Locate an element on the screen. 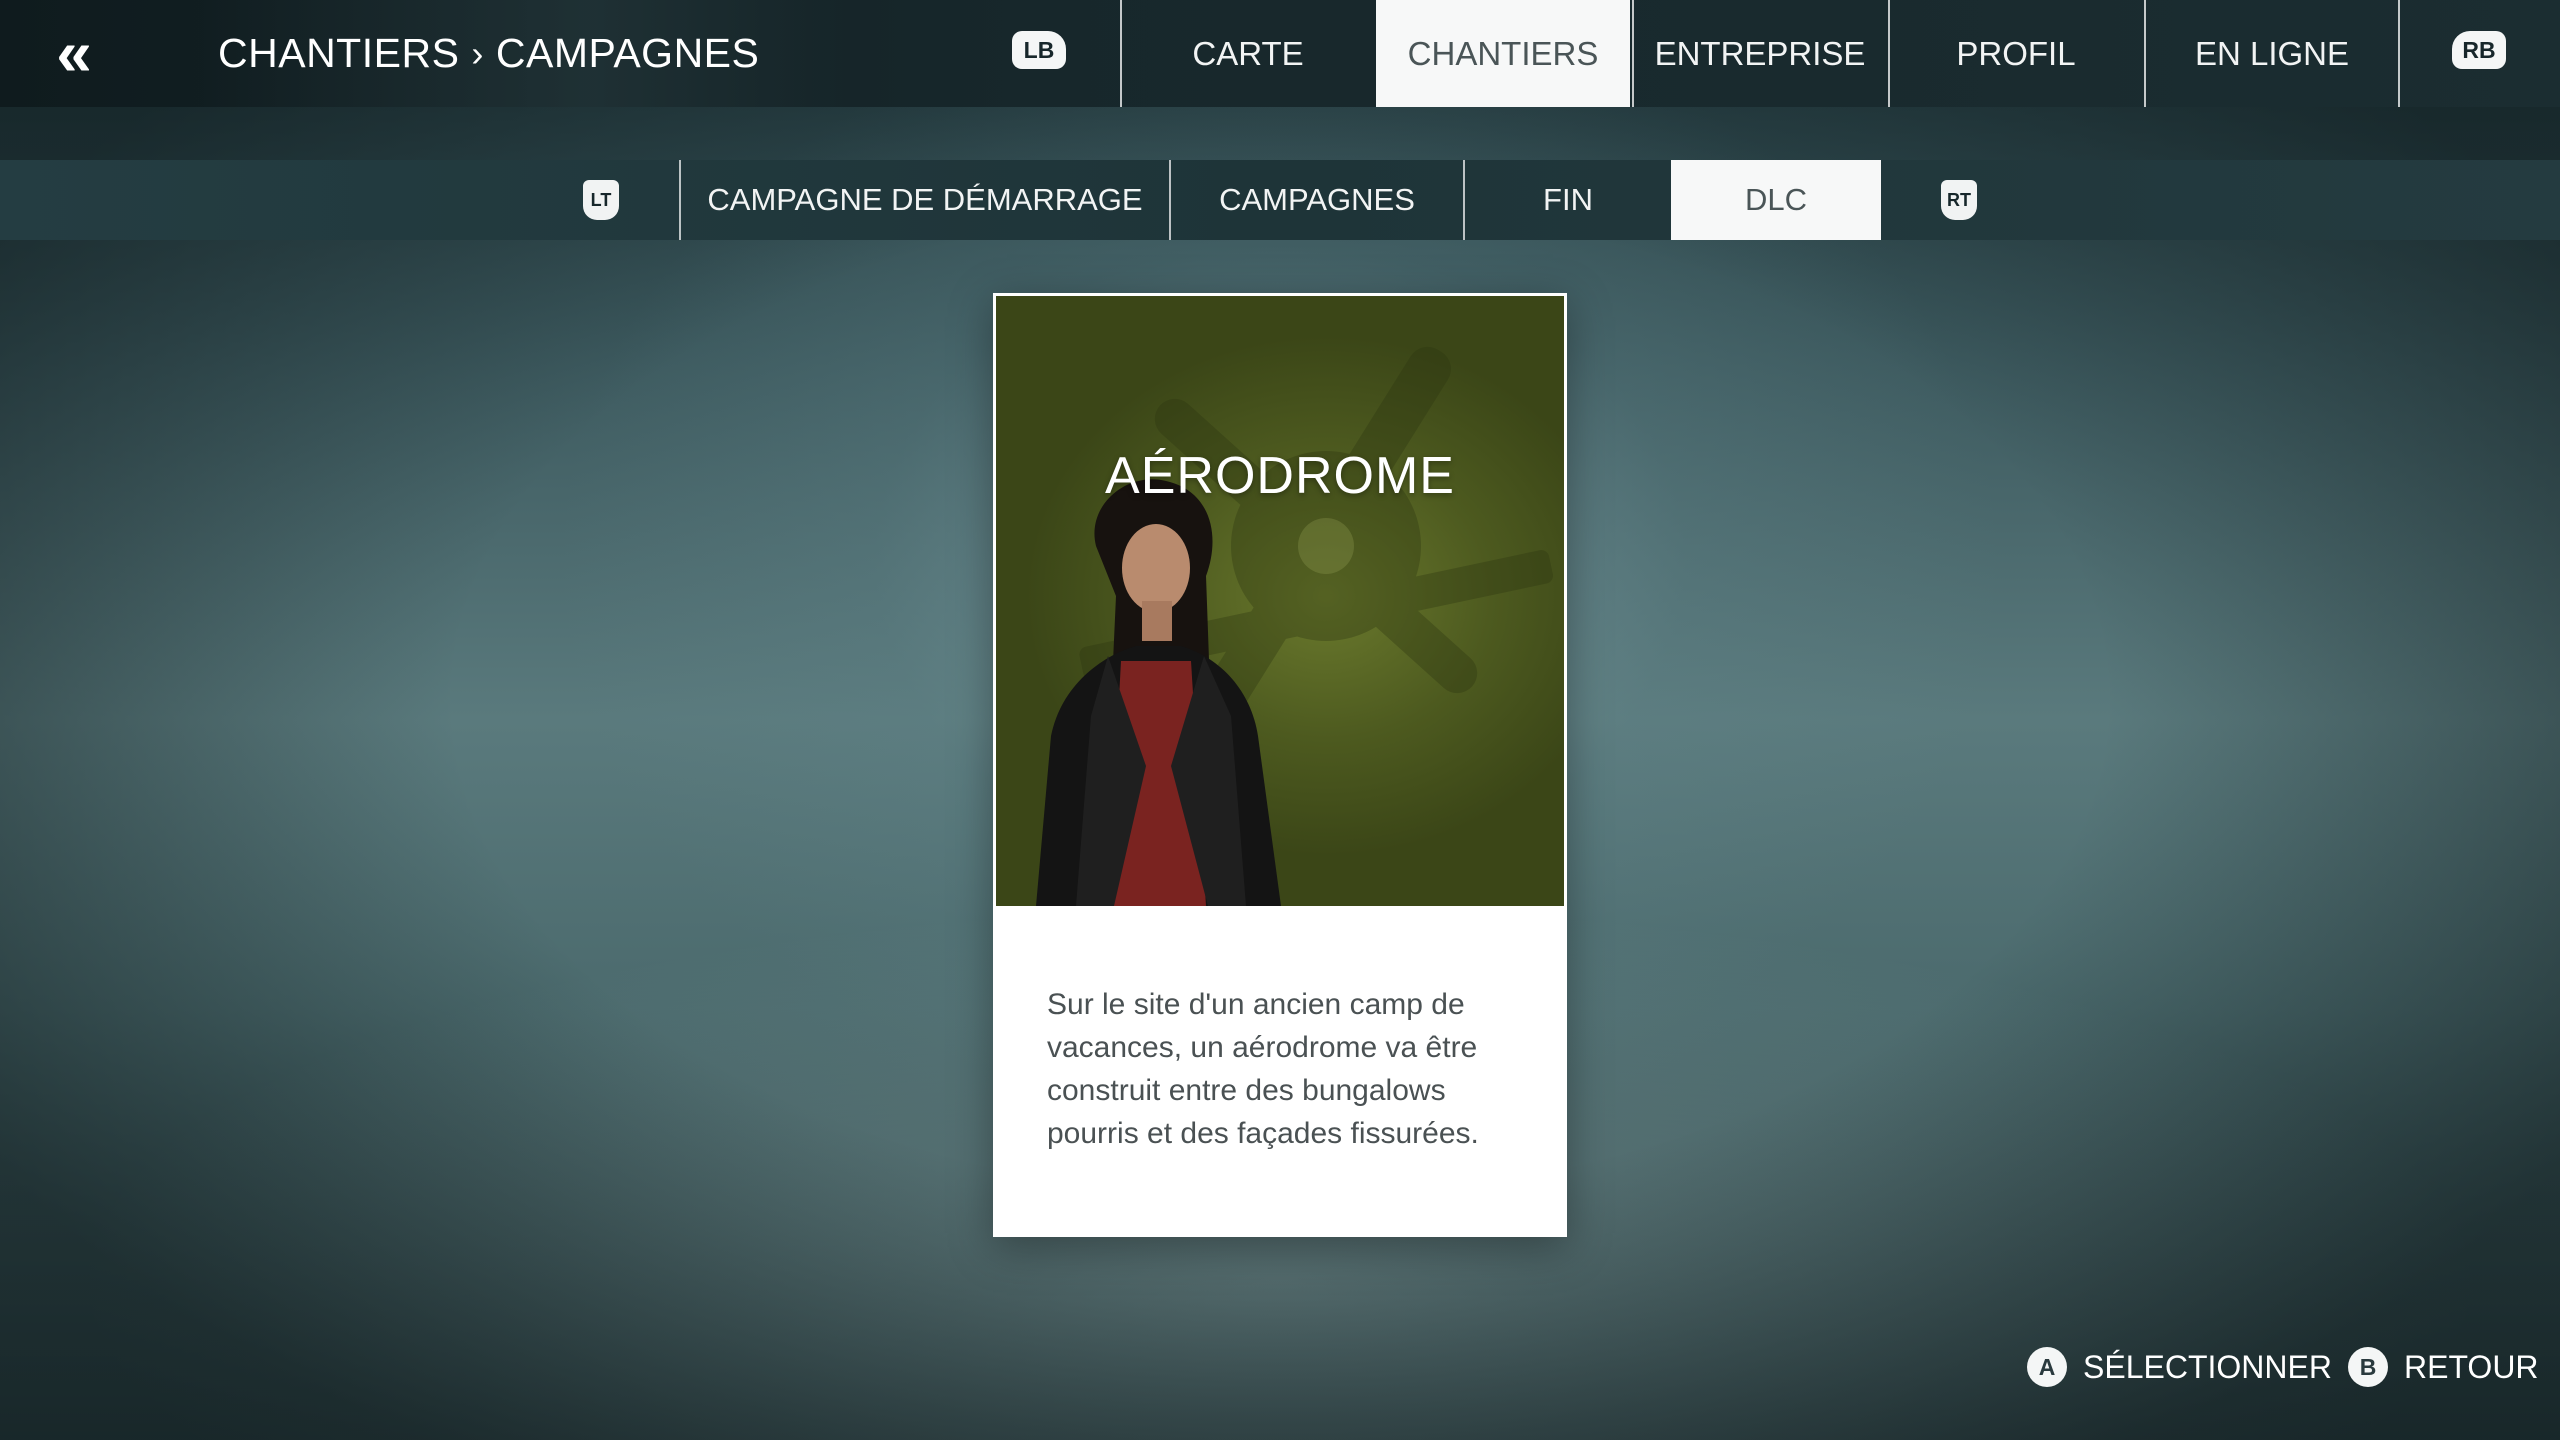 This screenshot has height=1440, width=2560. subtab-fin: FIN is located at coordinates (1567, 200).